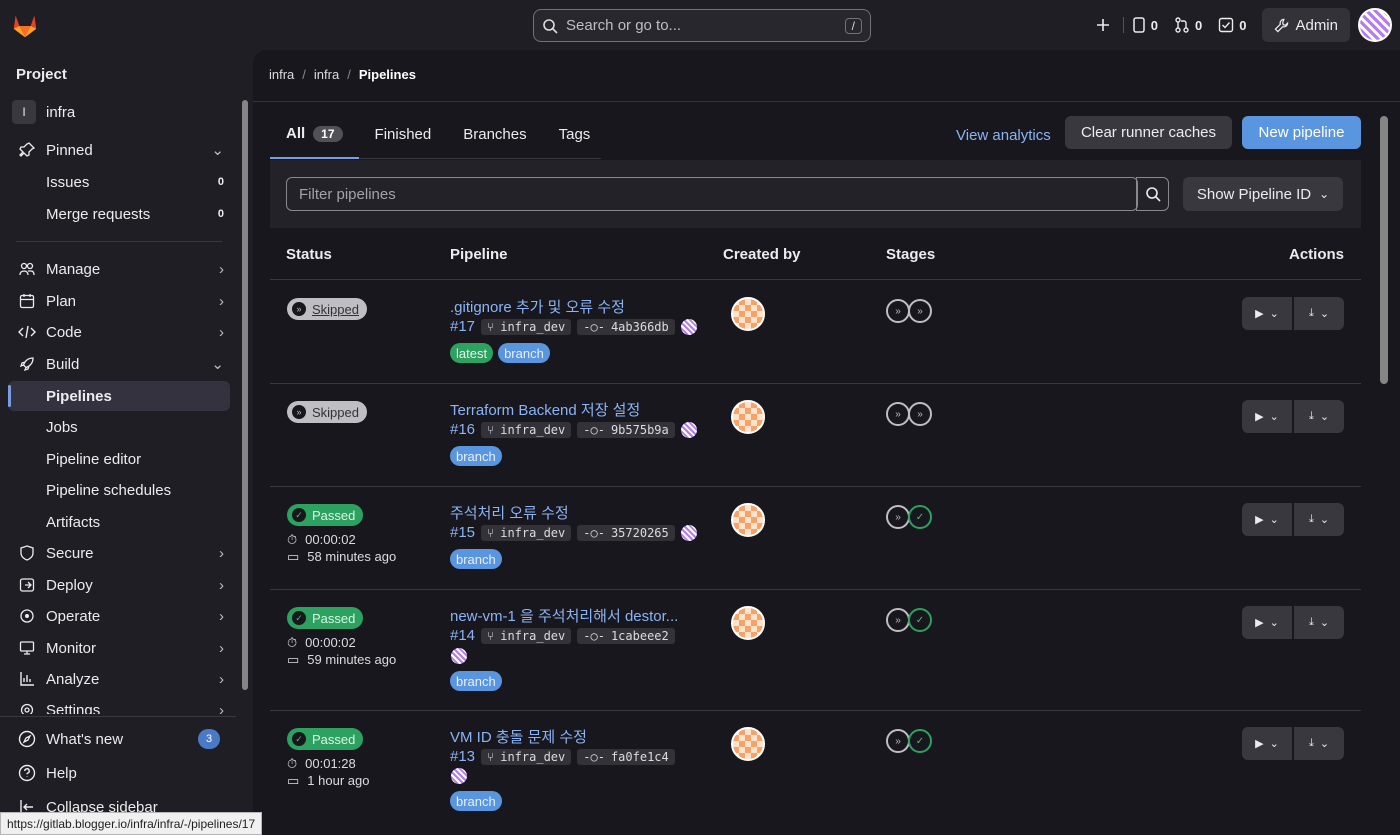  What do you see at coordinates (119, 553) in the screenshot?
I see `sidebar-item-secure: Secure ›` at bounding box center [119, 553].